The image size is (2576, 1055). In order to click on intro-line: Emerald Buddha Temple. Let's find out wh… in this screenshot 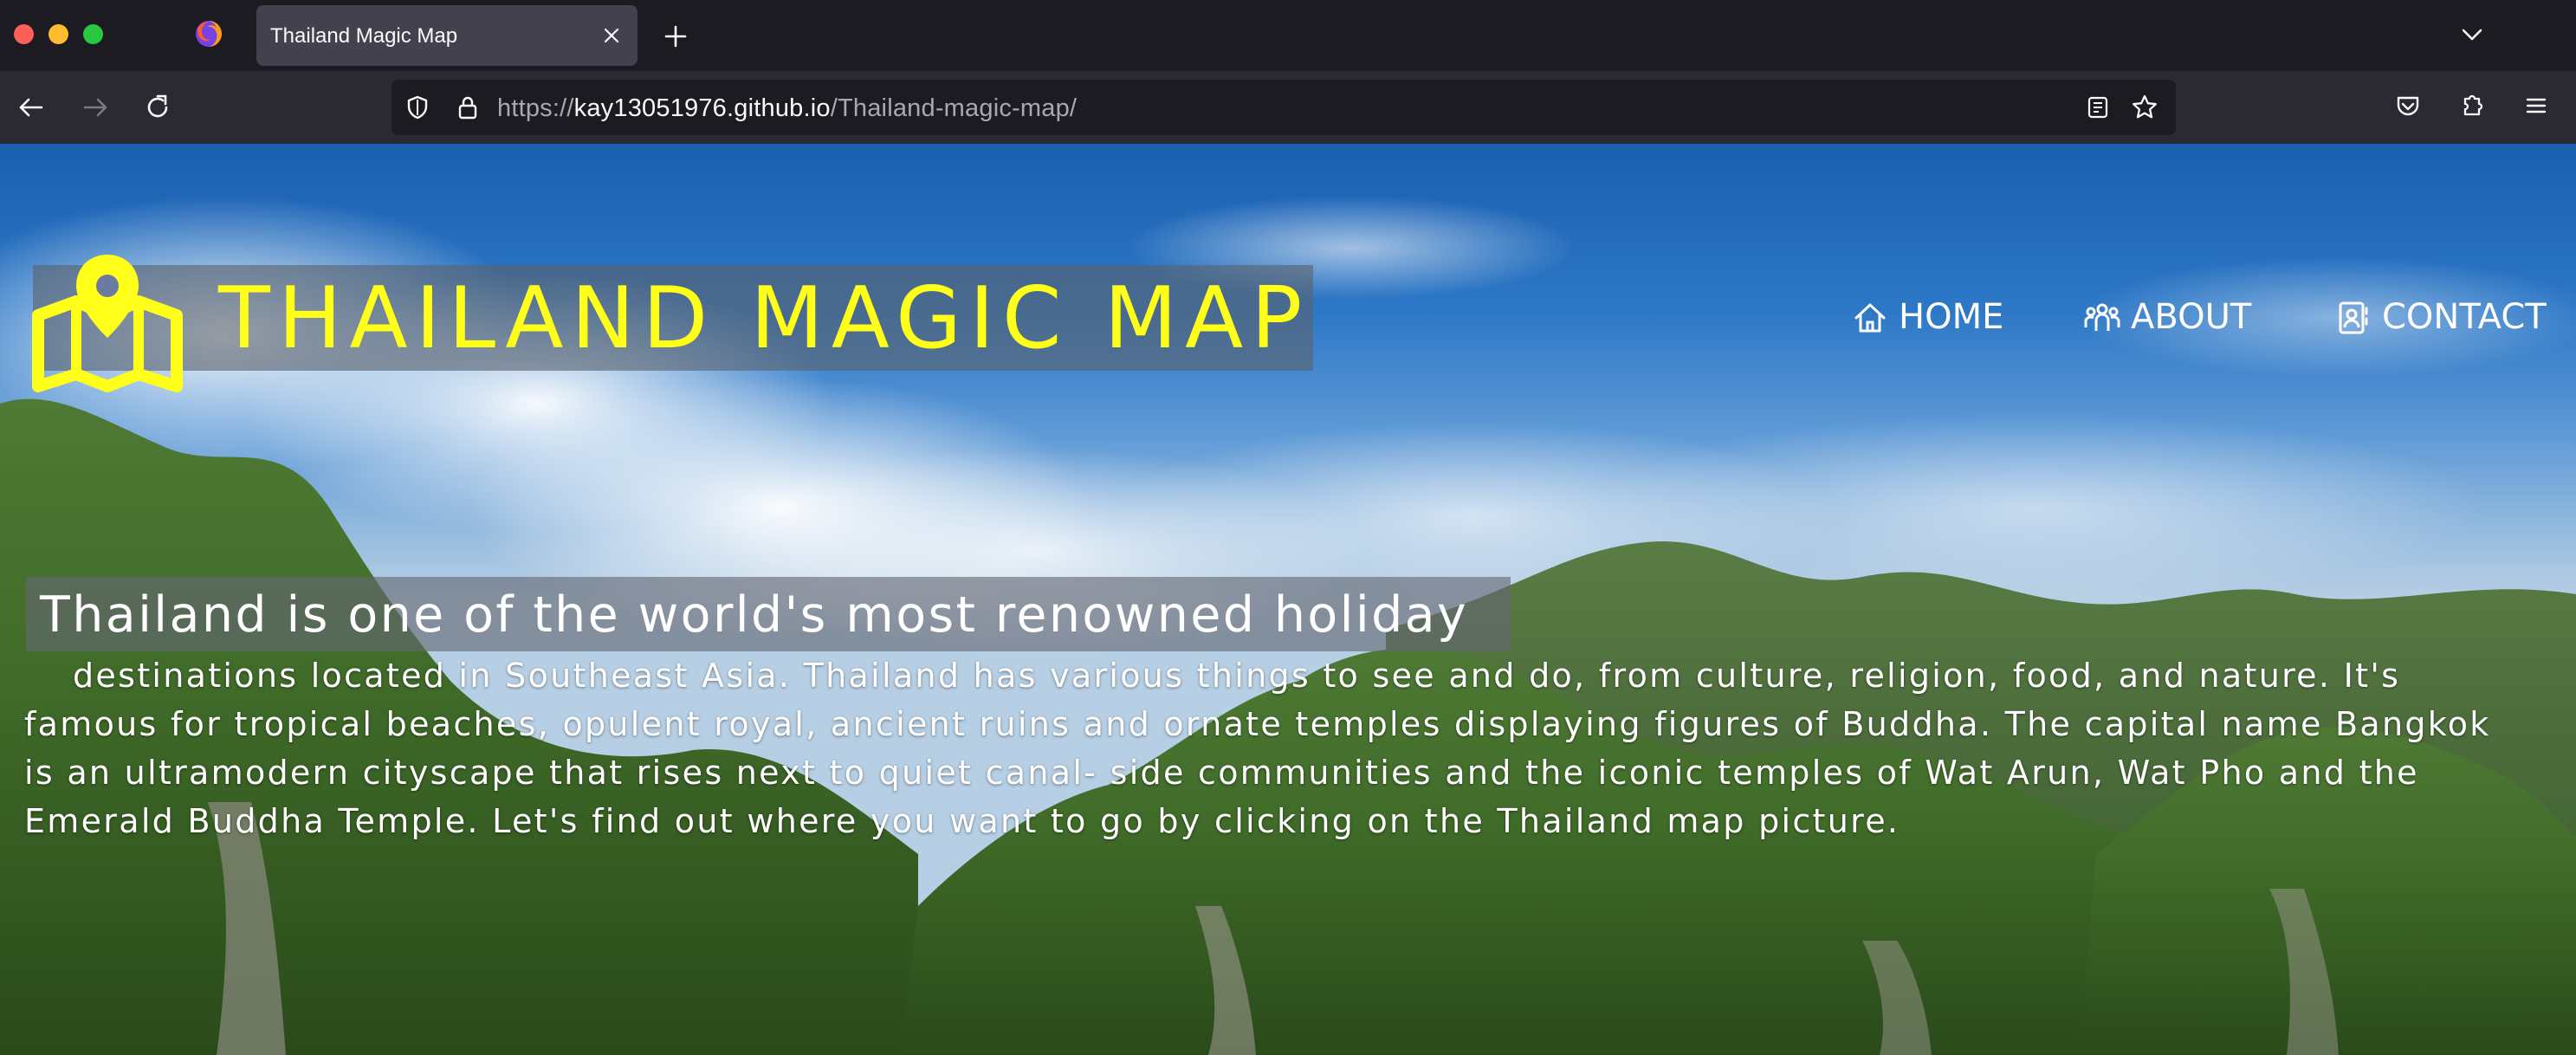, I will do `click(962, 821)`.